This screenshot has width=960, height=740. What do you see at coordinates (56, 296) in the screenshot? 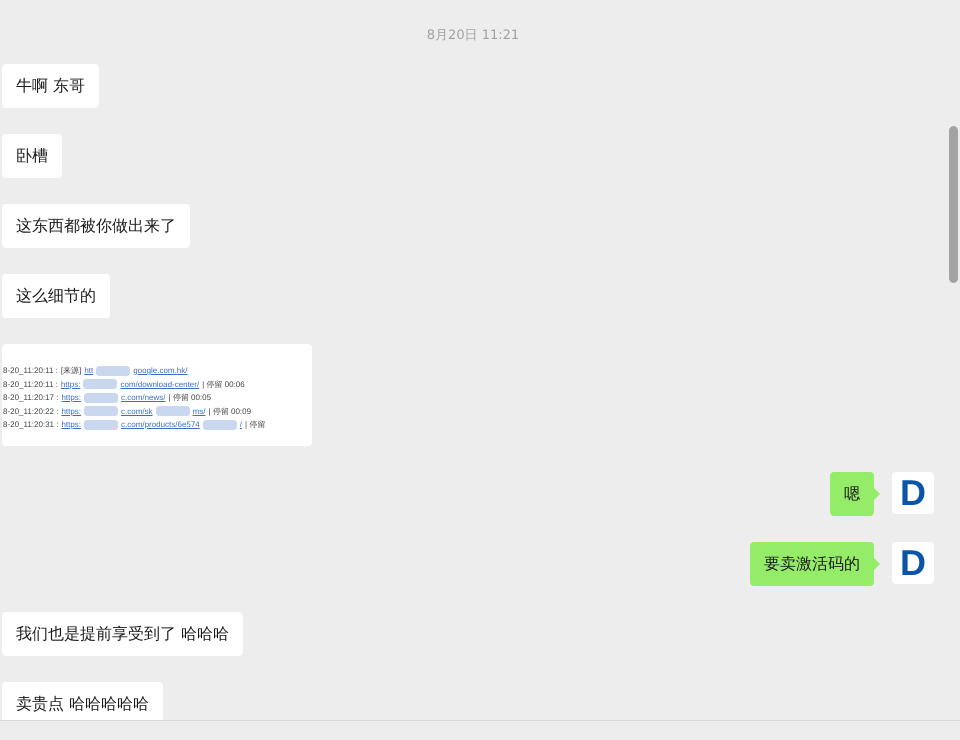
I see `message-bubble: 这么细节的` at bounding box center [56, 296].